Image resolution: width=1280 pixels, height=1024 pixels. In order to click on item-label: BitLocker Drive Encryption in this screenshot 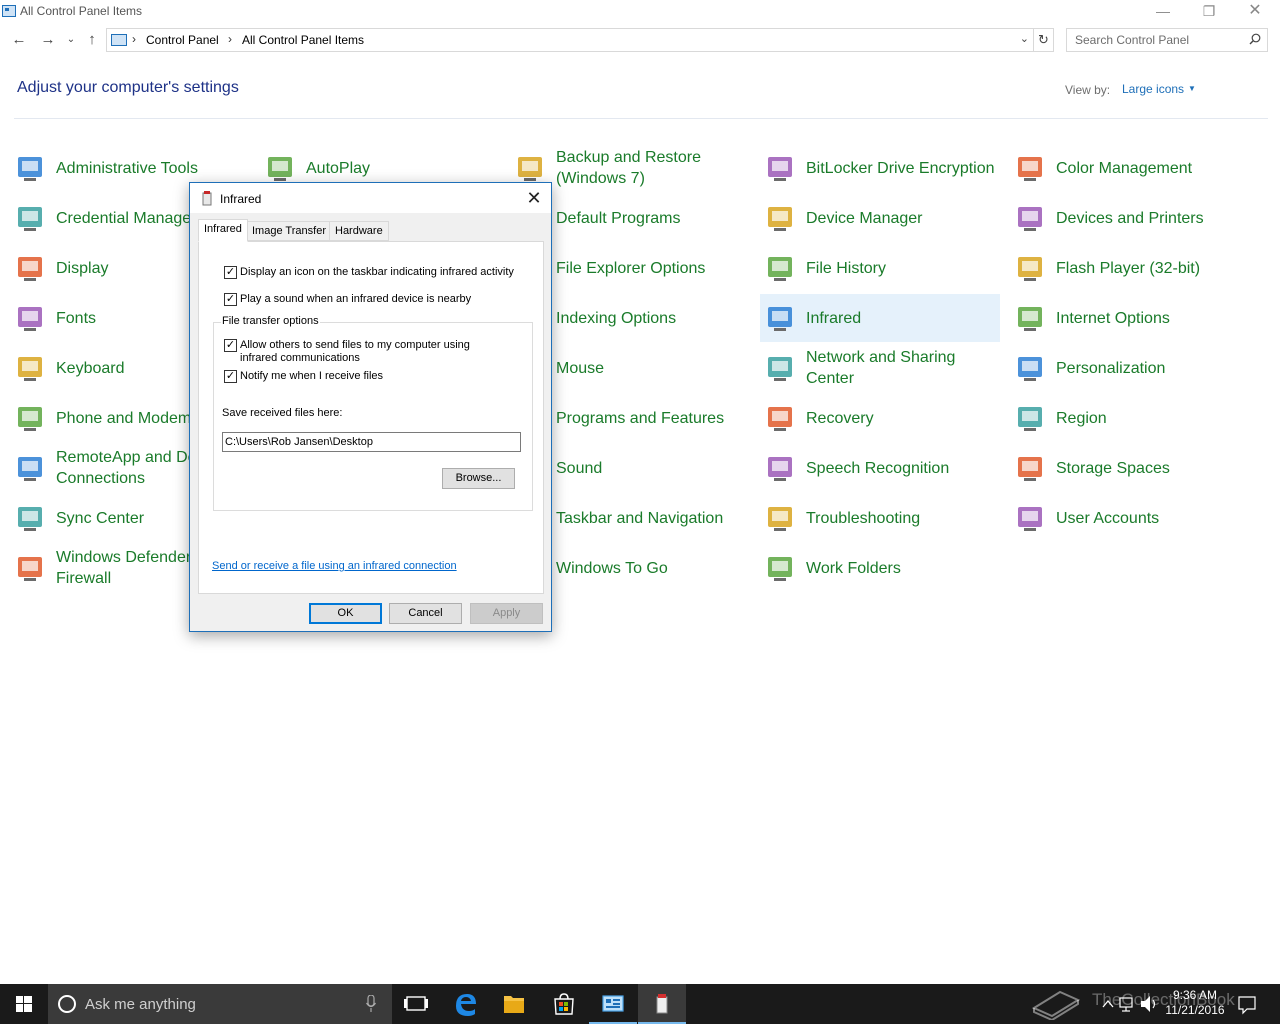, I will do `click(901, 168)`.